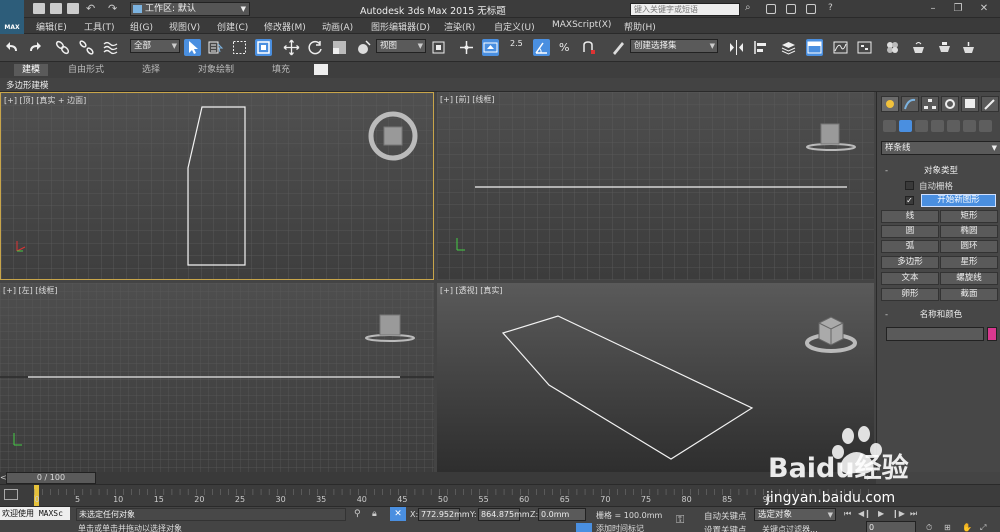  Describe the element at coordinates (929, 527) in the screenshot. I see `time-configuration-icon: ⏱` at that location.